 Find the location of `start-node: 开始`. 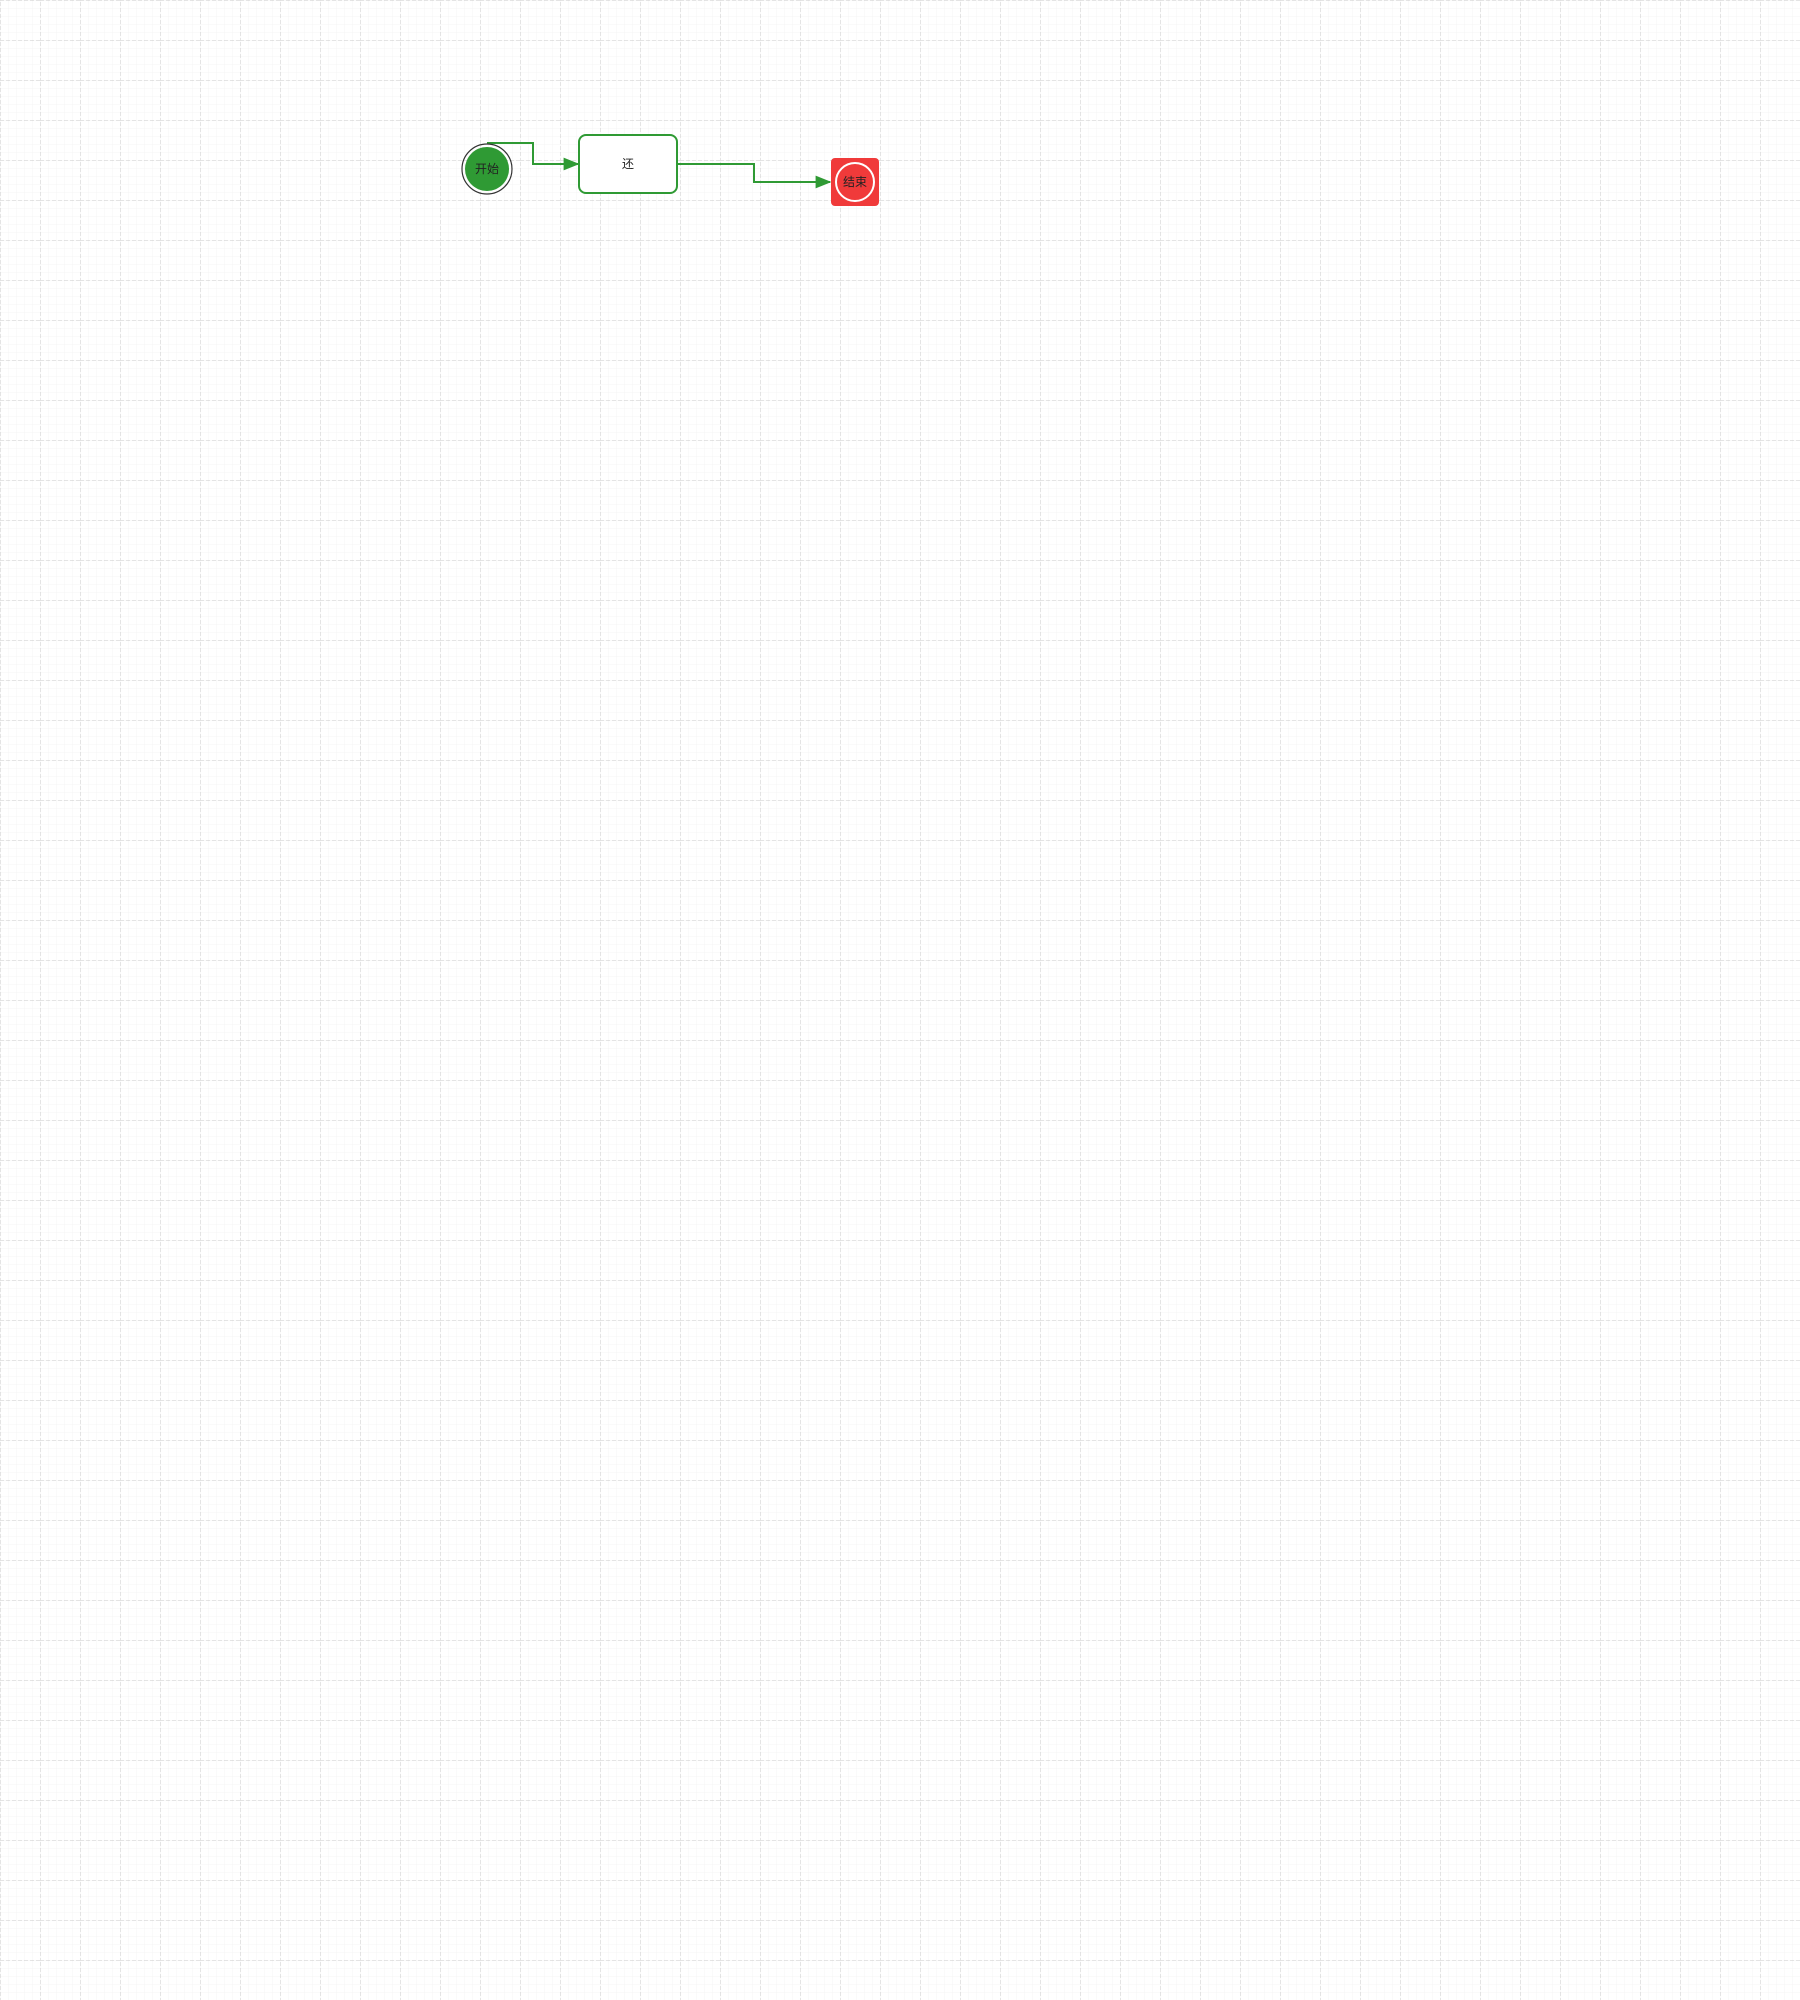

start-node: 开始 is located at coordinates (487, 169).